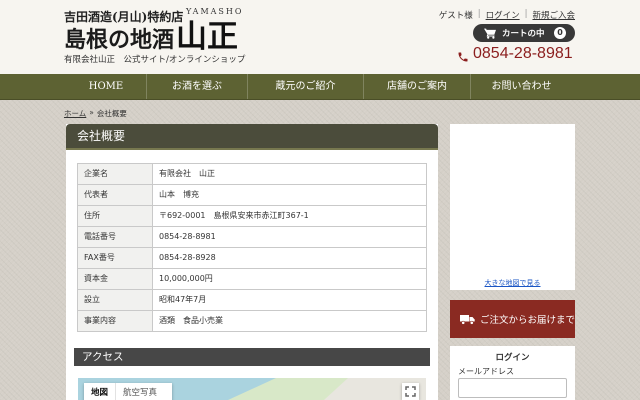 The height and width of the screenshot is (400, 640). Describe the element at coordinates (115, 216) in the screenshot. I see `table-label: 住所` at that location.